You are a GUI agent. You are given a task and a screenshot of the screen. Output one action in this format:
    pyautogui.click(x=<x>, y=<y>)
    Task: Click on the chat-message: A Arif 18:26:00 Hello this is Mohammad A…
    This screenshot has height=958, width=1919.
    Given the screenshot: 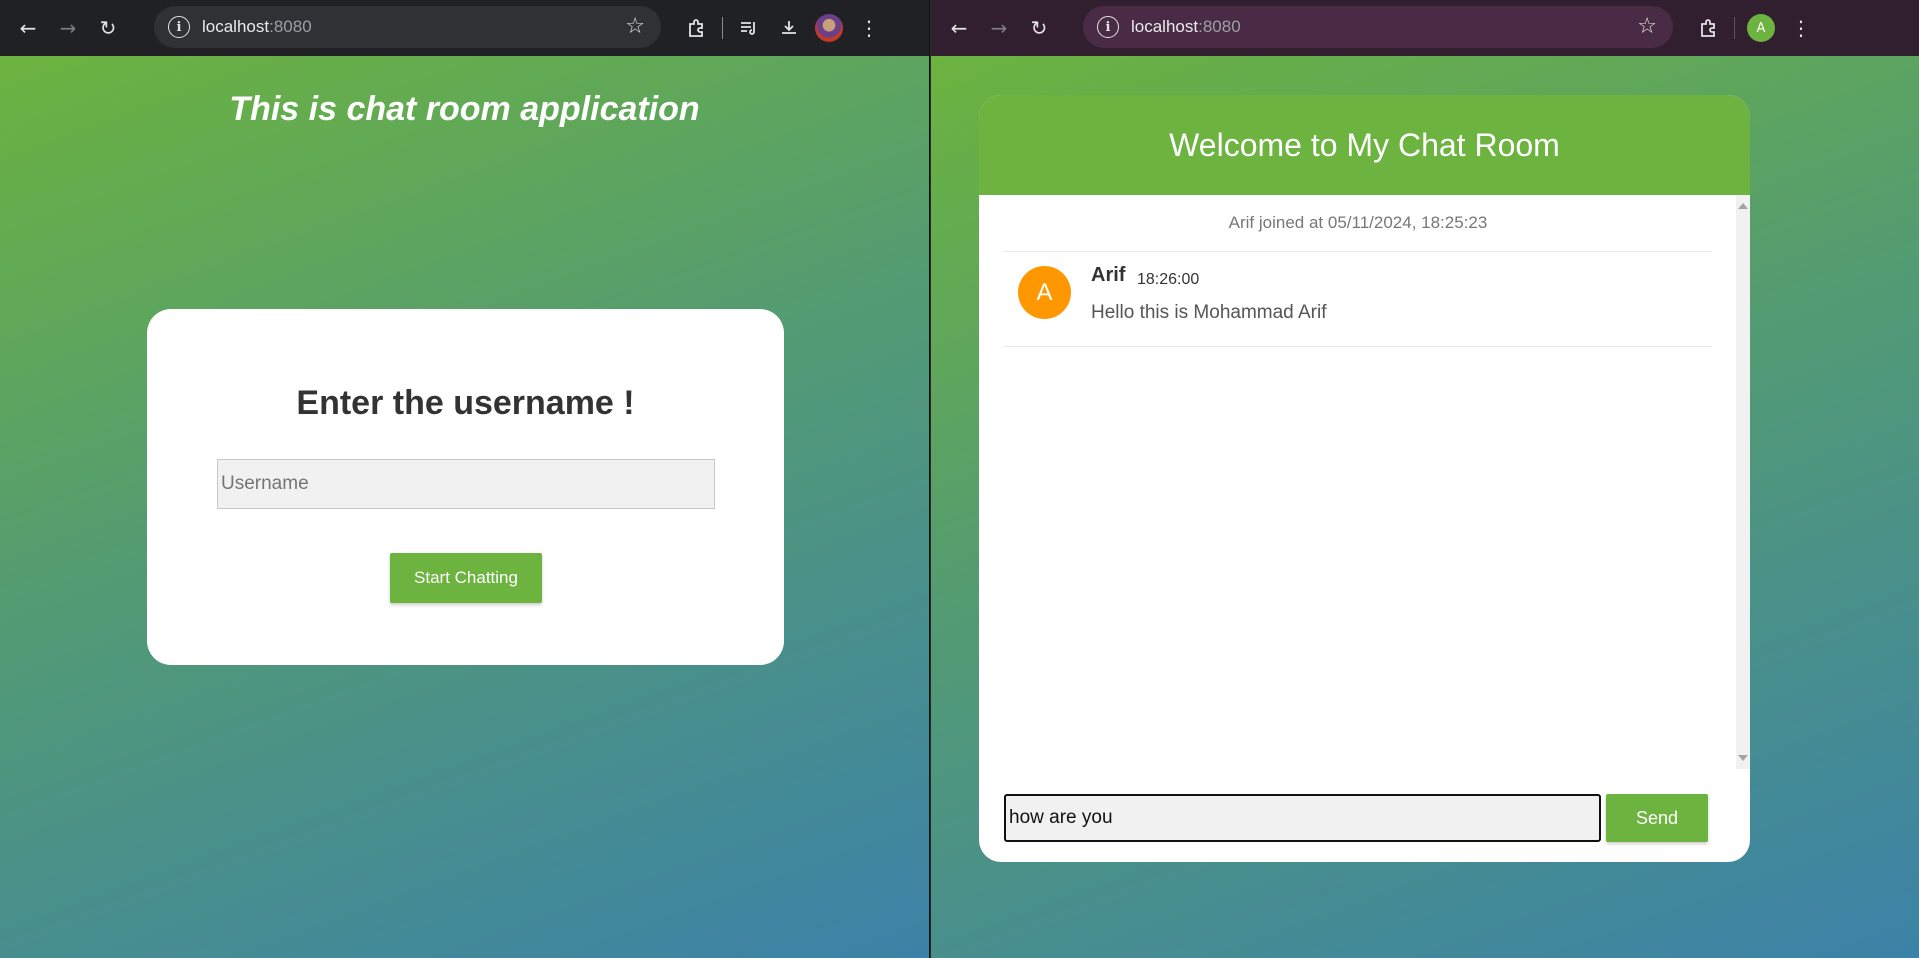 What is the action you would take?
    pyautogui.click(x=1358, y=299)
    